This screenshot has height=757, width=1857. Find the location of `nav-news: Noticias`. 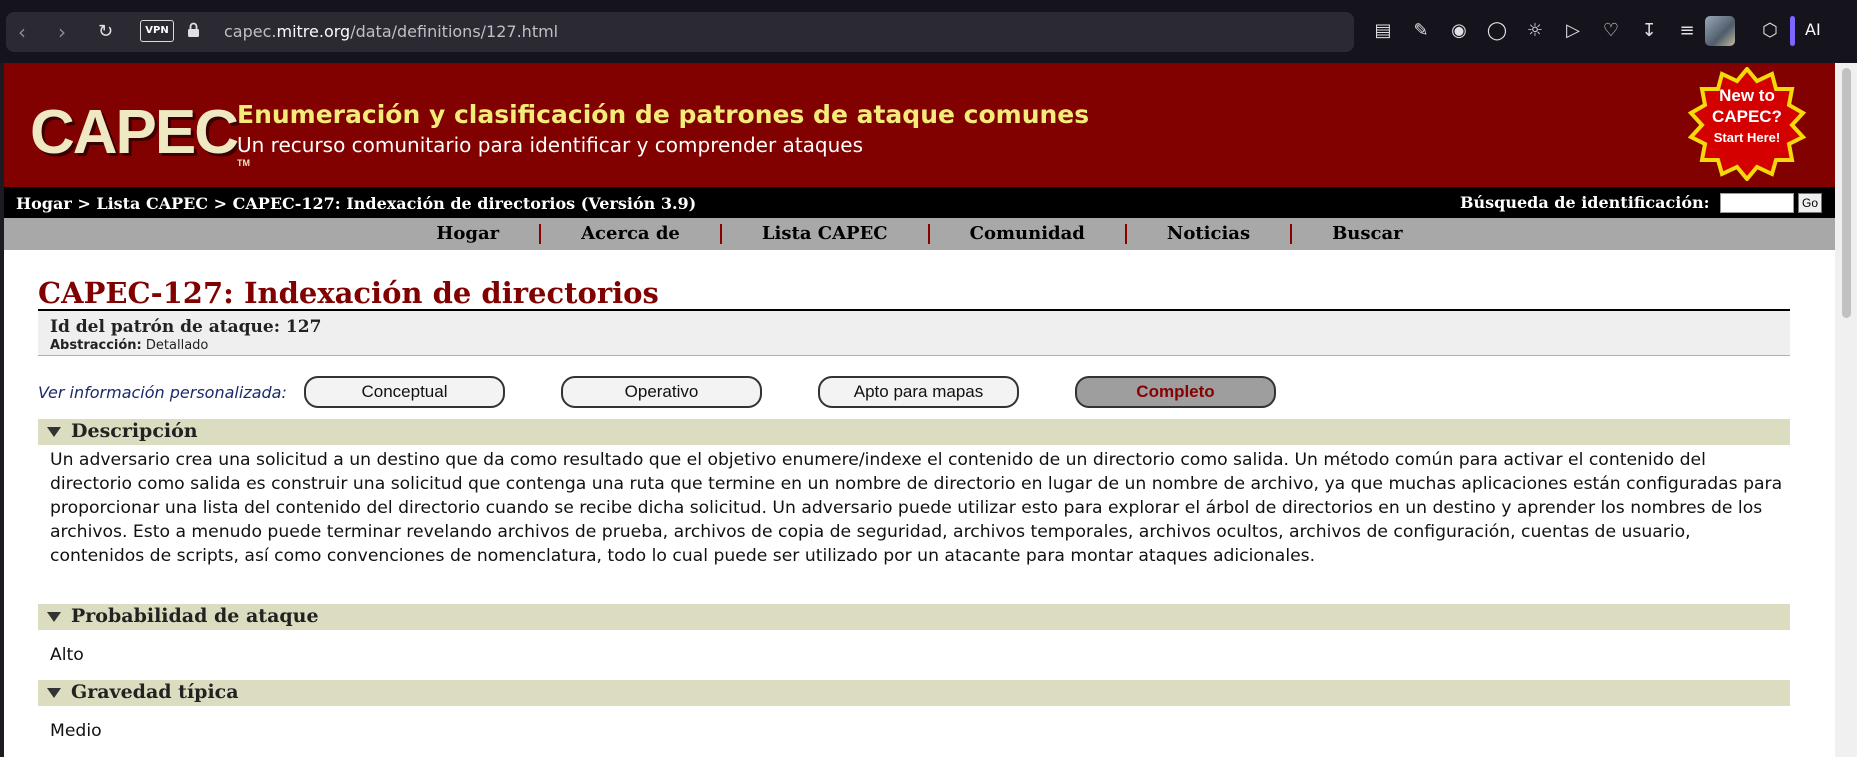

nav-news: Noticias is located at coordinates (1210, 234).